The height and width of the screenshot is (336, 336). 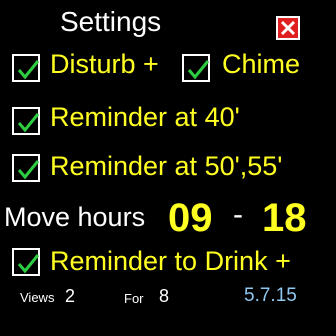 I want to click on checkbox-label-chime: Chime, so click(x=261, y=64).